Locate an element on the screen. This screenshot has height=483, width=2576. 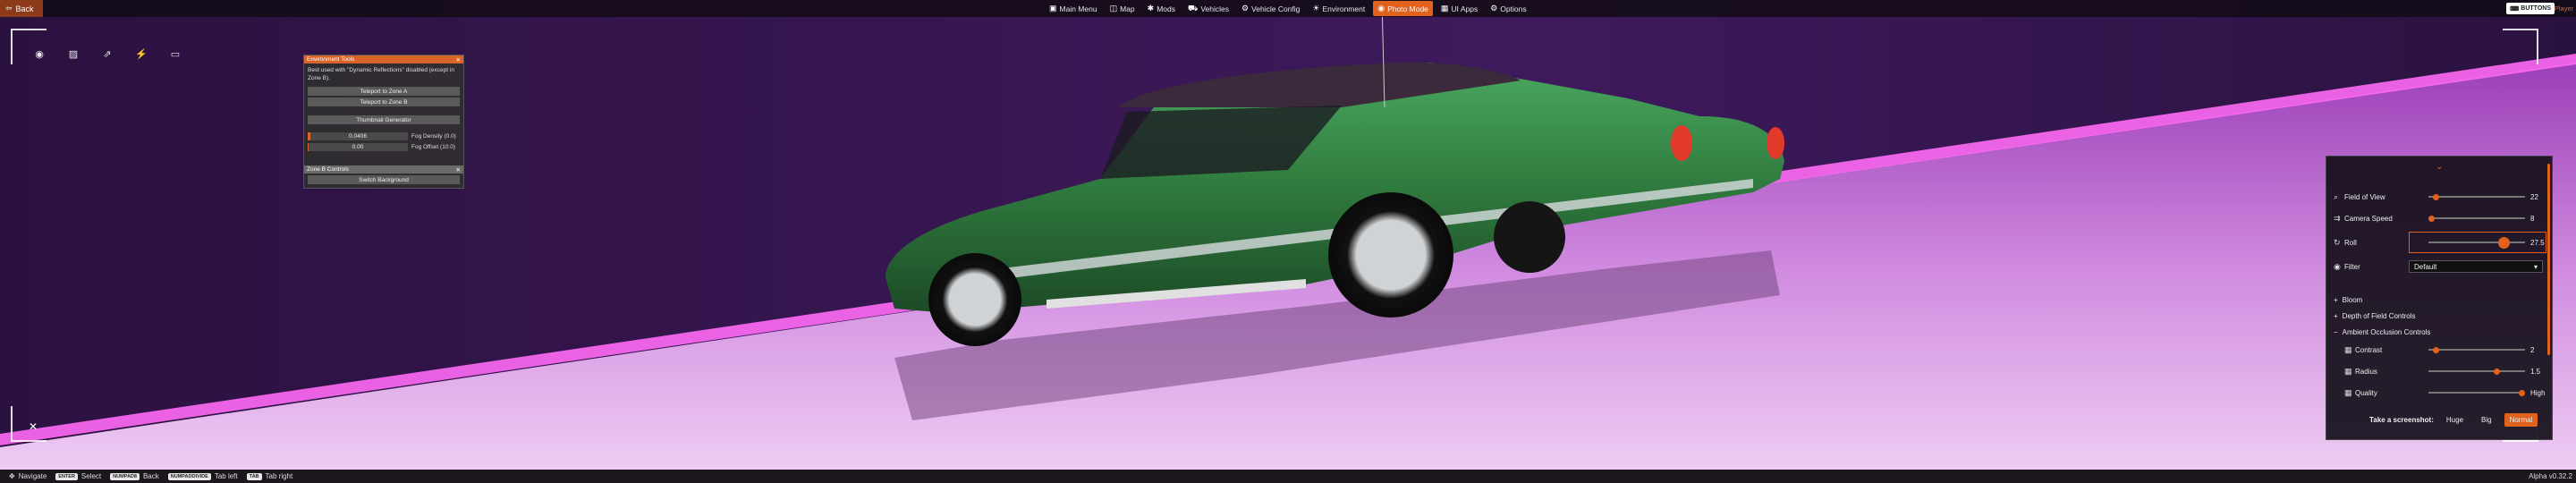
contrast-slider is located at coordinates (2476, 349).